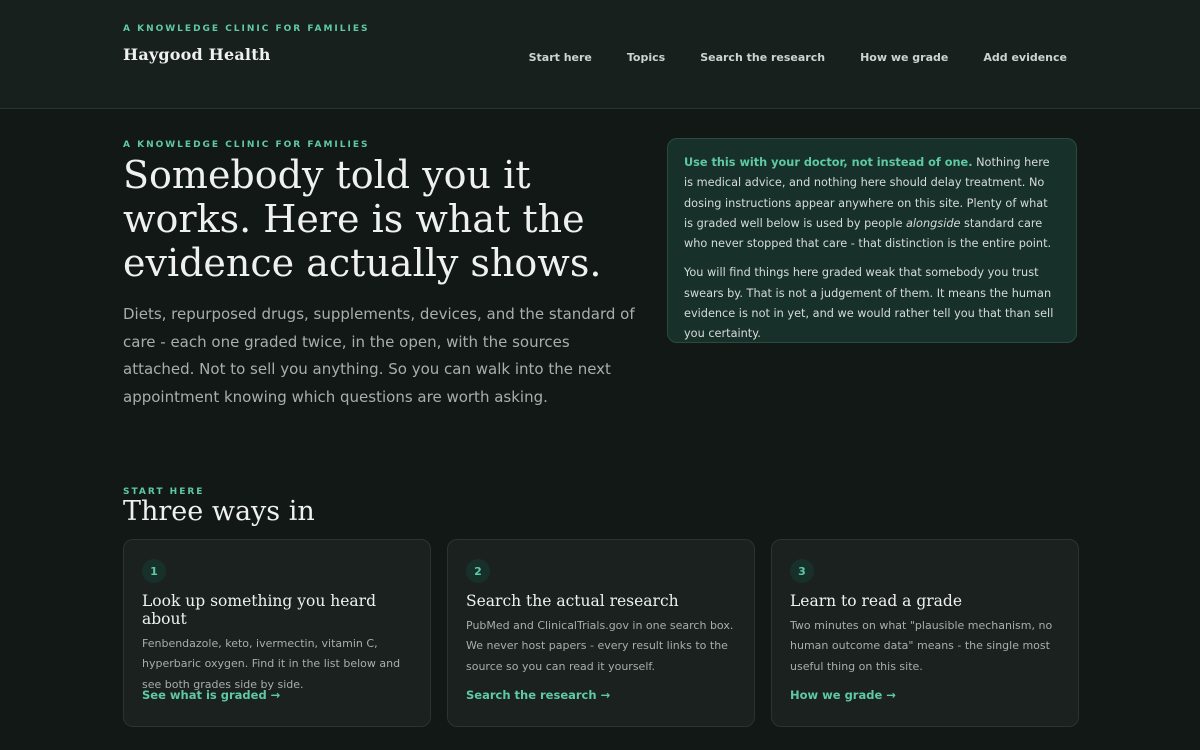  Describe the element at coordinates (646, 57) in the screenshot. I see `nav-topics: Topics` at that location.